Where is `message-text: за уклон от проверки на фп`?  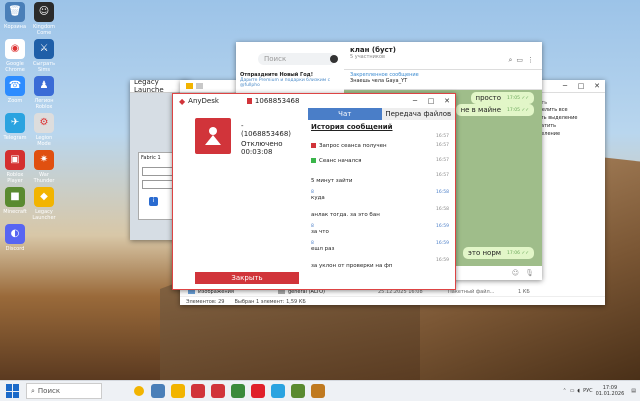
message-text: за уклон от проверки на фп is located at coordinates (352, 266).